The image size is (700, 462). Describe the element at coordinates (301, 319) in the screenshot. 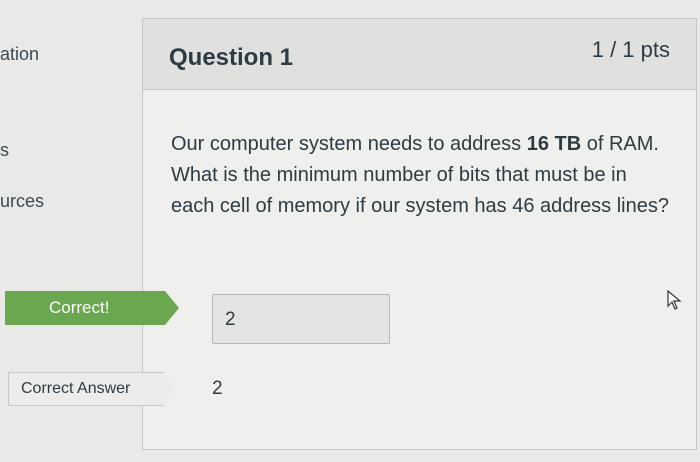

I see `user-answer-box: 2` at that location.